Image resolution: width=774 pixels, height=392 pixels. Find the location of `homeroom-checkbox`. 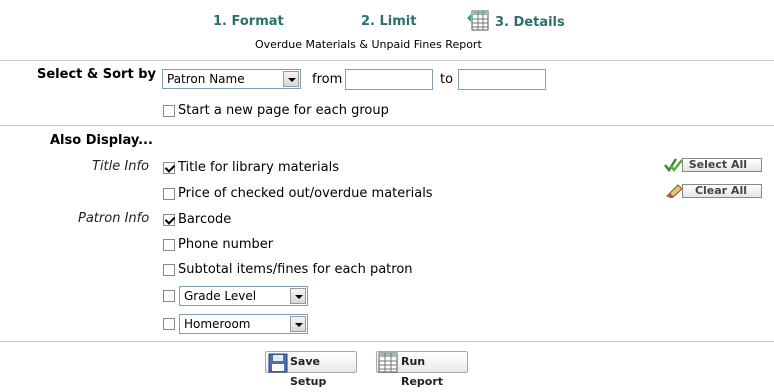

homeroom-checkbox is located at coordinates (169, 324).